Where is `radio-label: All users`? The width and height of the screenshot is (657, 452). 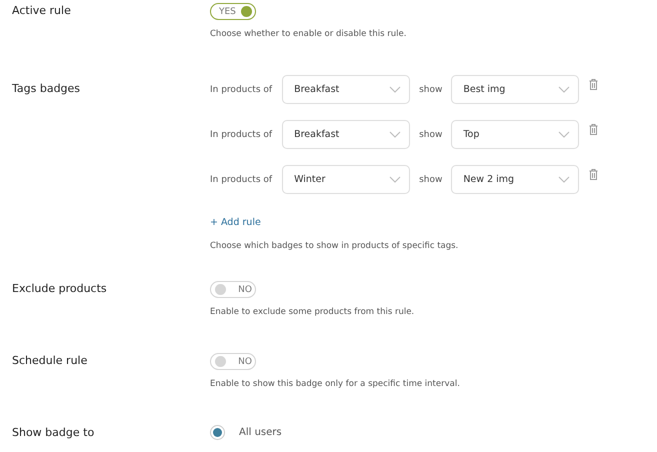 radio-label: All users is located at coordinates (260, 432).